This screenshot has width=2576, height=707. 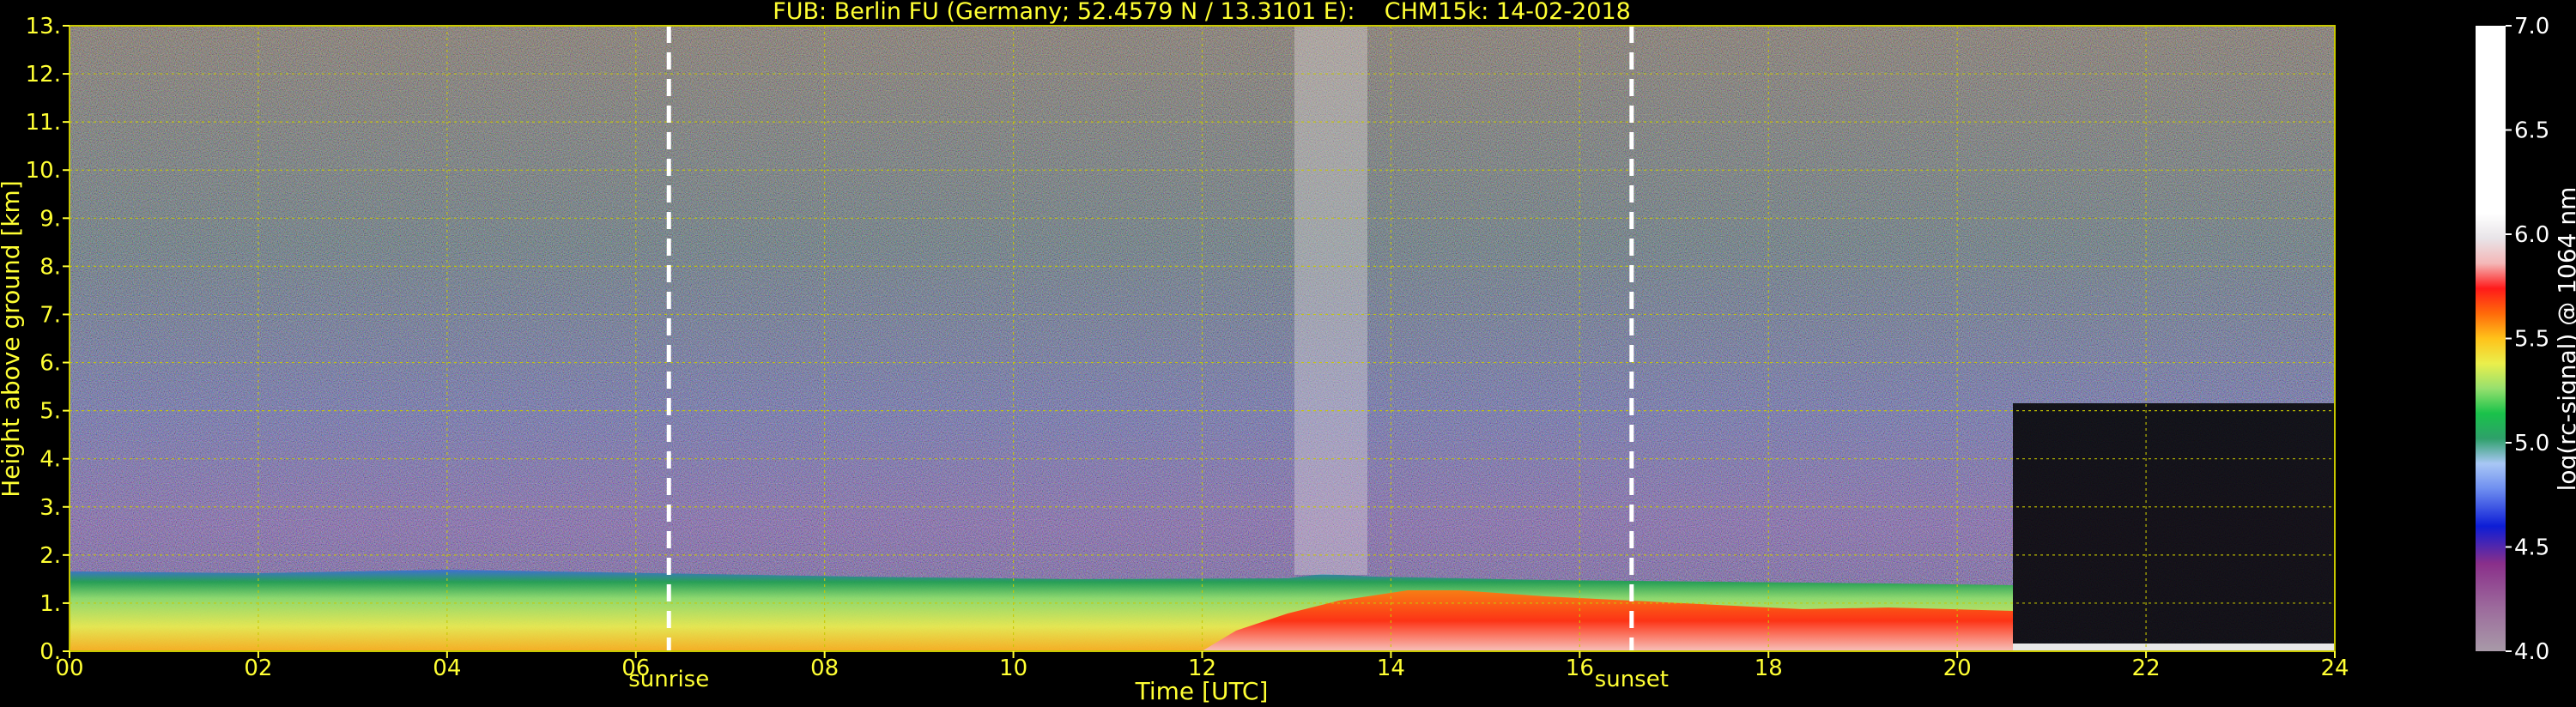 I want to click on x-tick-label: 10, so click(x=1013, y=668).